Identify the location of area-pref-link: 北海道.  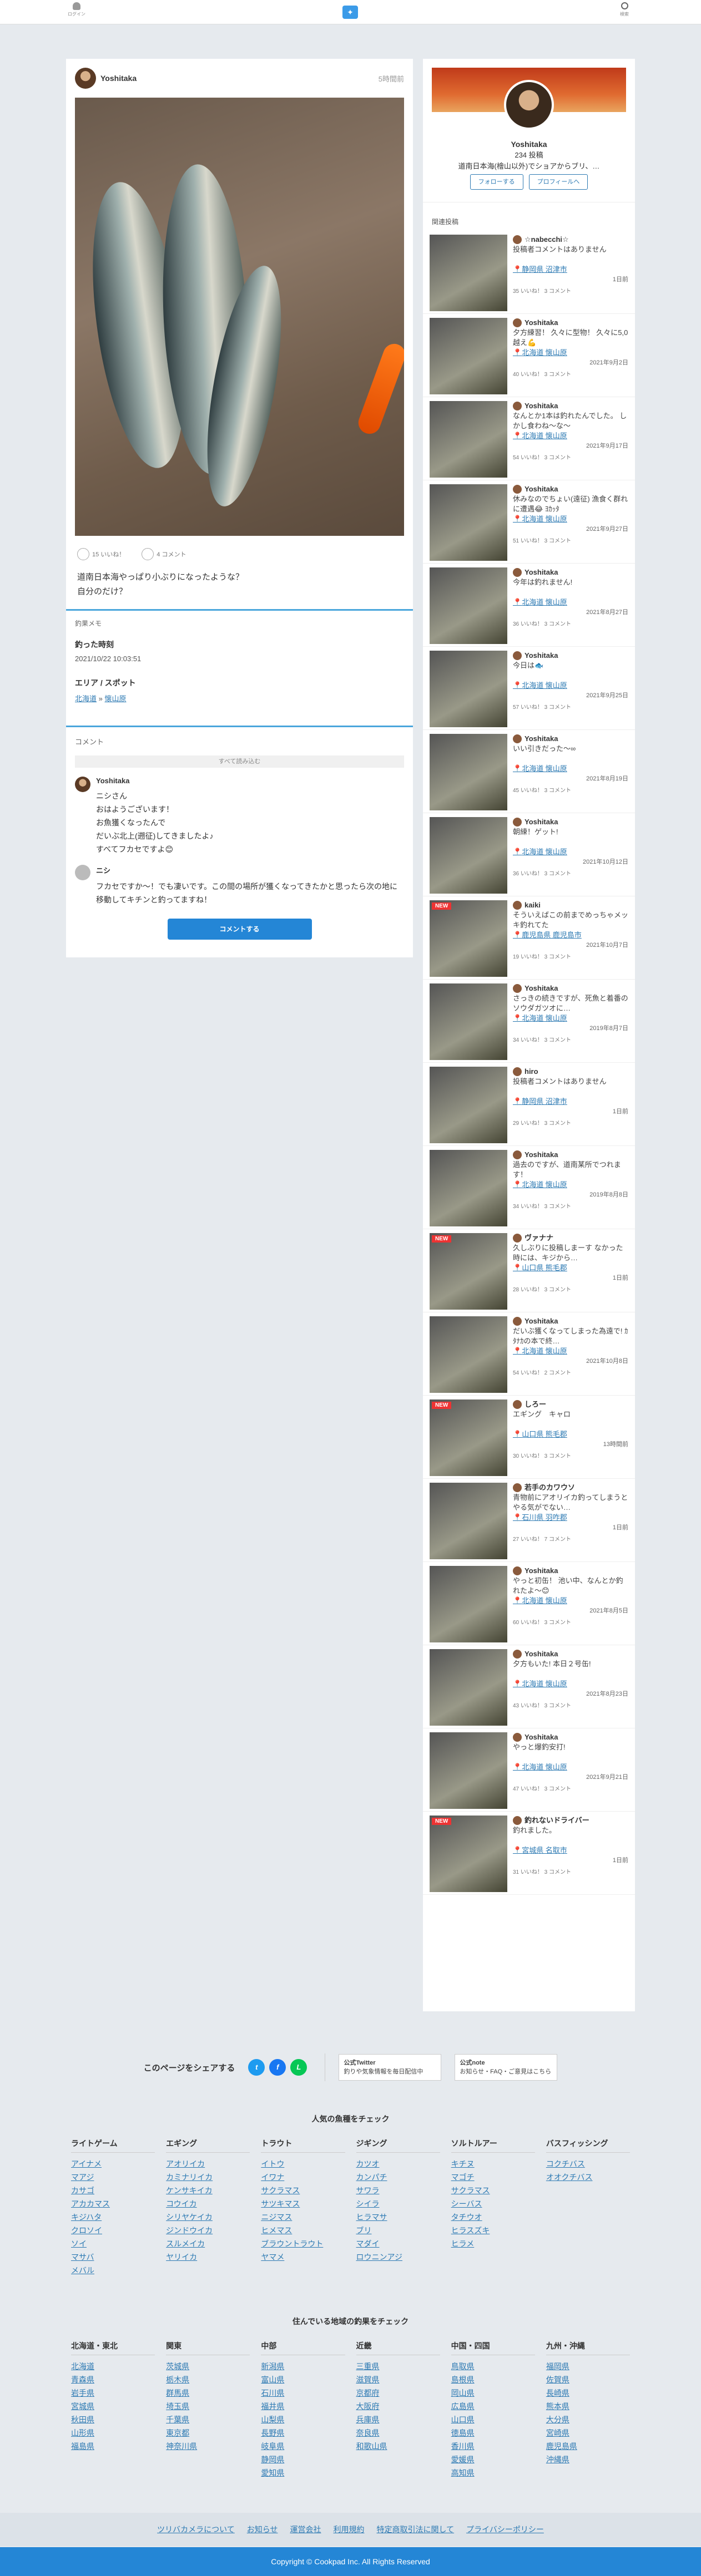
(86, 698).